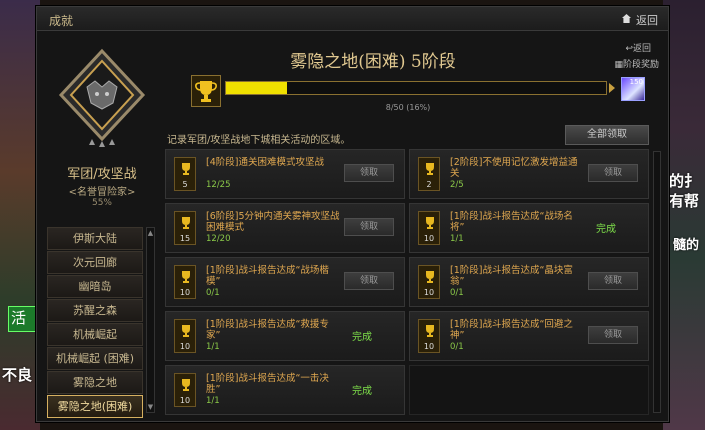  I want to click on grid-icon: ▦, so click(618, 65).